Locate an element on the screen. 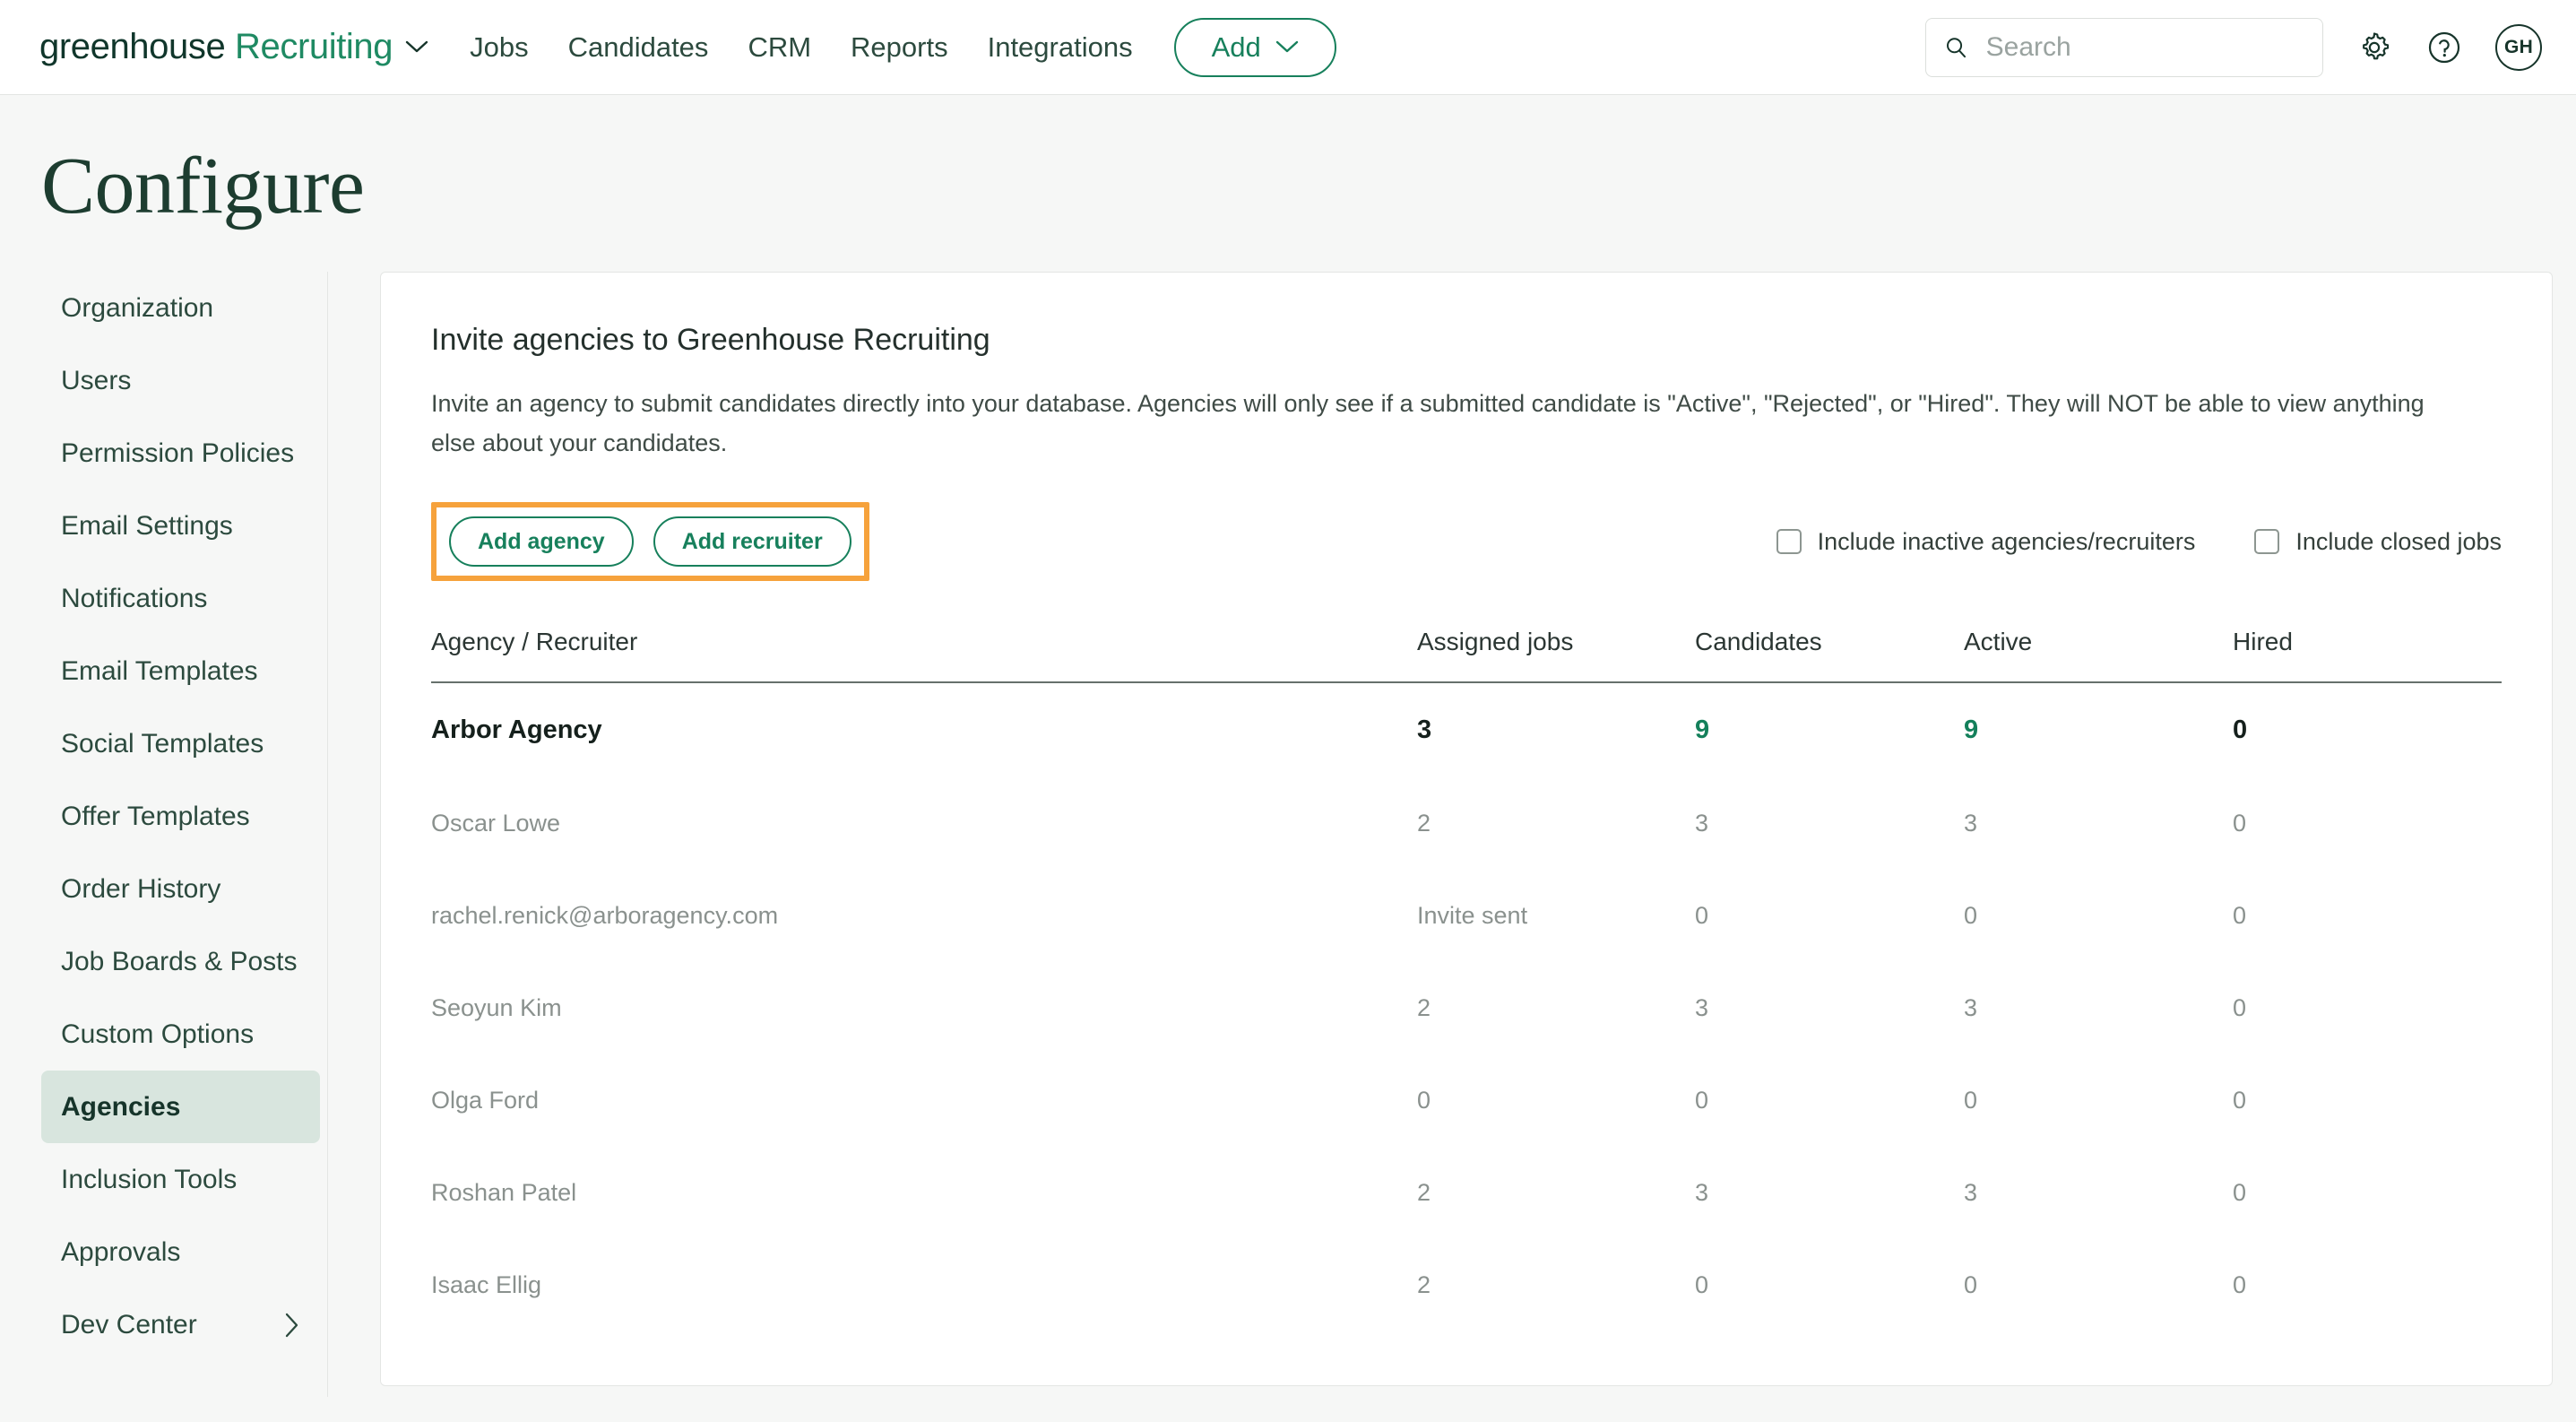 This screenshot has width=2576, height=1422. sidebar-item-order-history: Order History is located at coordinates (180, 889).